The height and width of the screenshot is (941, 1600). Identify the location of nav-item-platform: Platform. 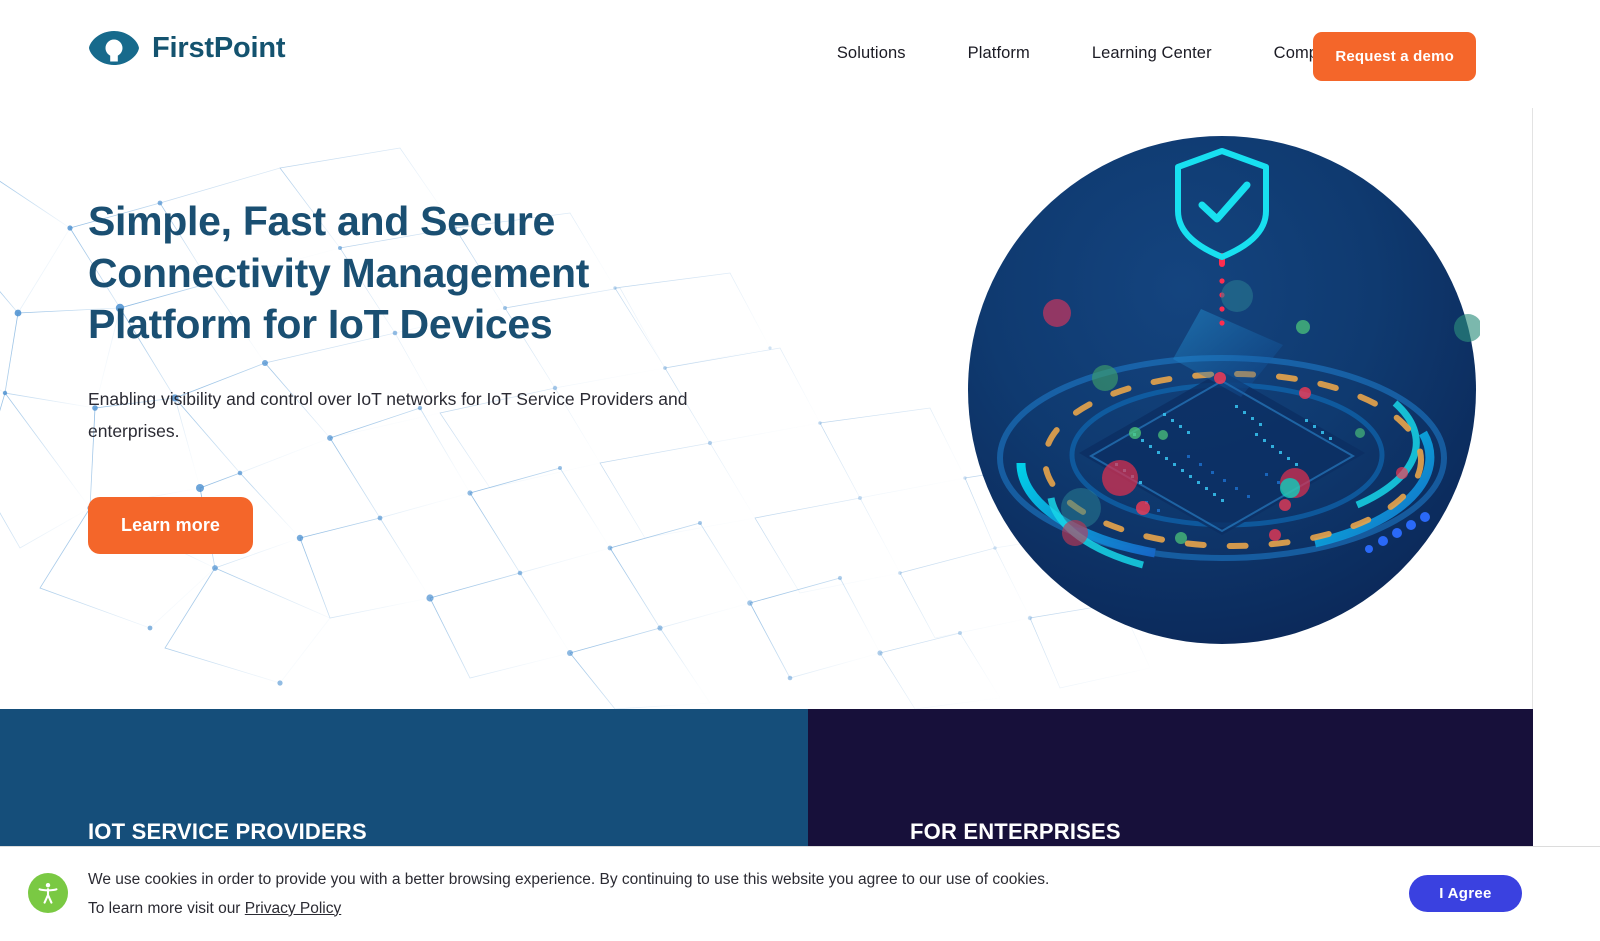
(999, 53).